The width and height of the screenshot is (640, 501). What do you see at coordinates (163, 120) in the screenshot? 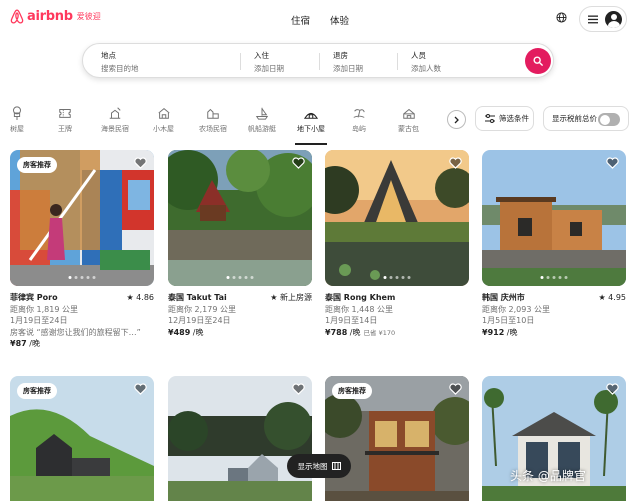
I see `category-cabin: 小木屋` at bounding box center [163, 120].